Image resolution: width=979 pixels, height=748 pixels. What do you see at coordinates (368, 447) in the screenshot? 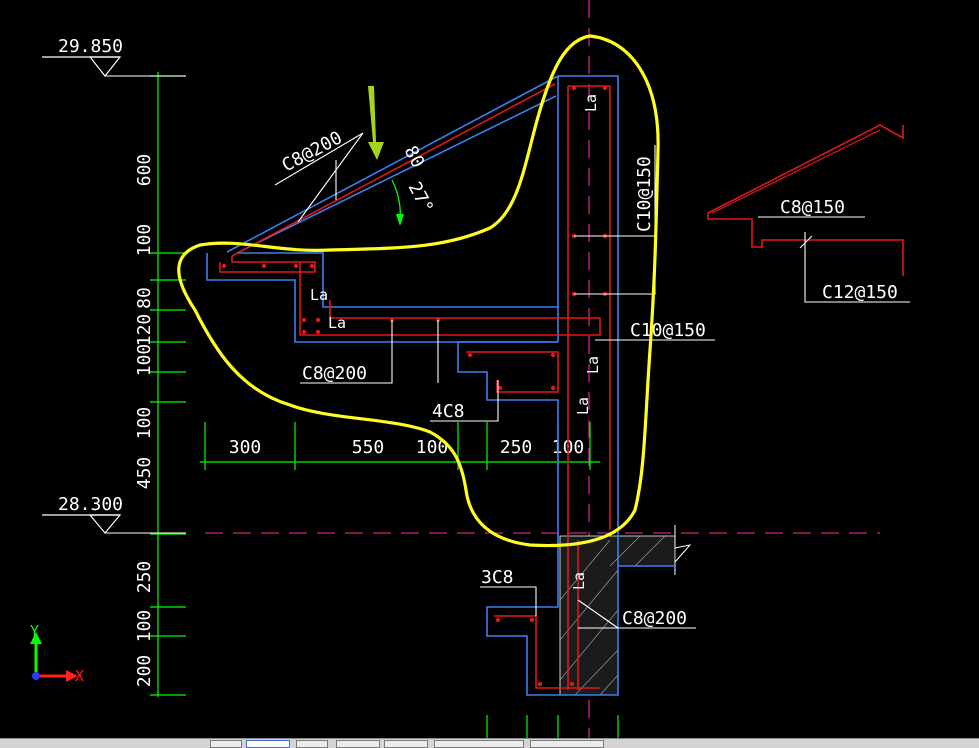
I see `hdim-550: 550` at bounding box center [368, 447].